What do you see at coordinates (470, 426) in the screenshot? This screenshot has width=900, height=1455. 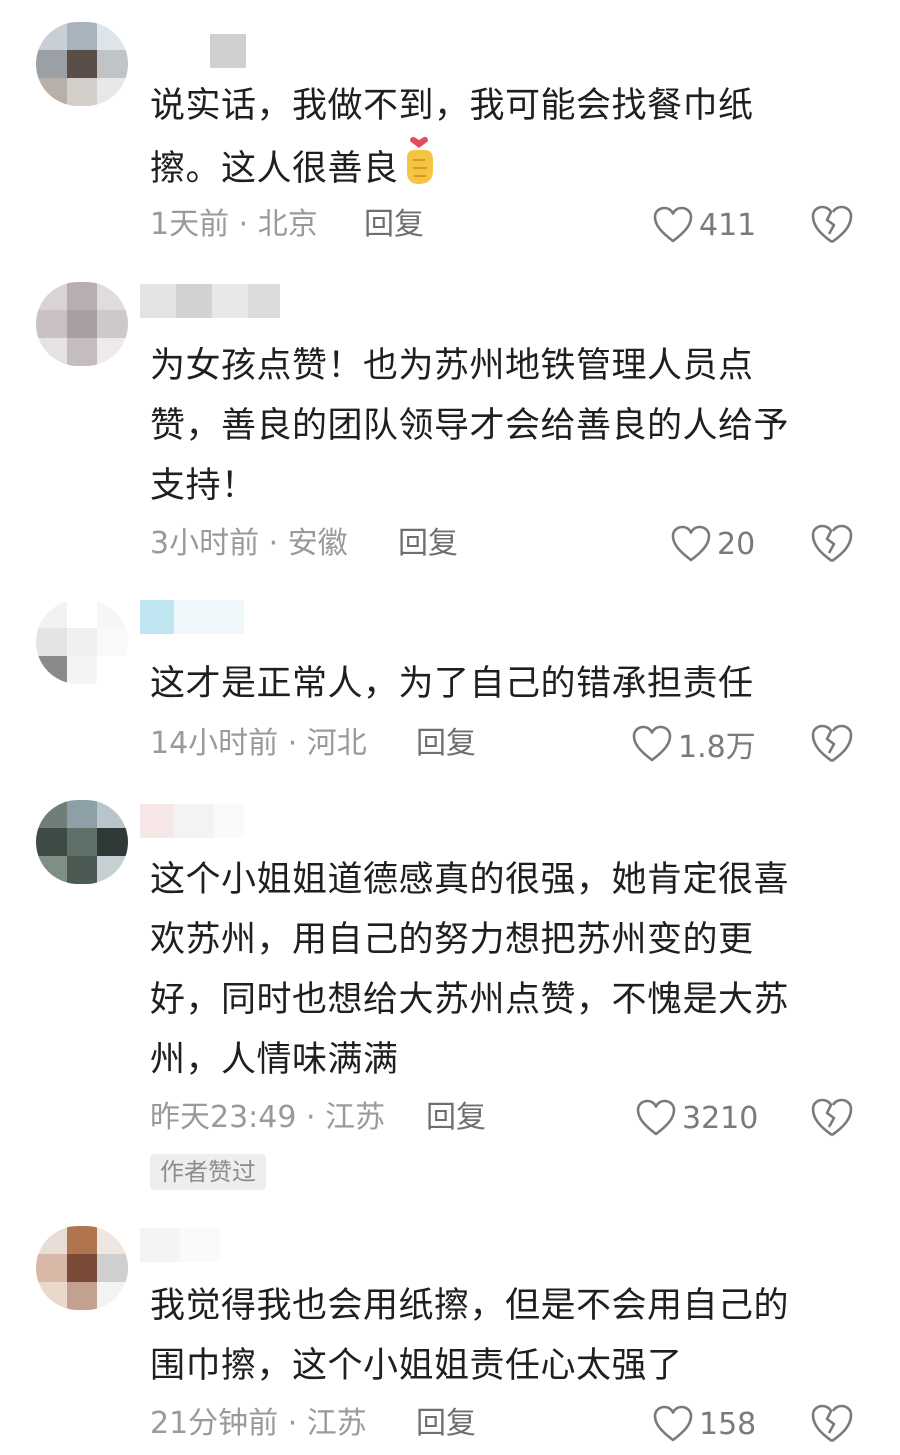 I see `comment-text: 为女孩点赞！也为苏州地铁管理人员点 赞，善良的团队领导才会给善良的人给予 支持！` at bounding box center [470, 426].